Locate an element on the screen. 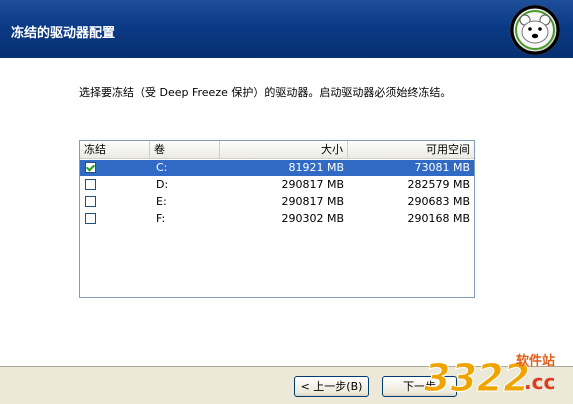 Image resolution: width=573 pixels, height=404 pixels. column-header-frozen: 冻结 is located at coordinates (115, 149).